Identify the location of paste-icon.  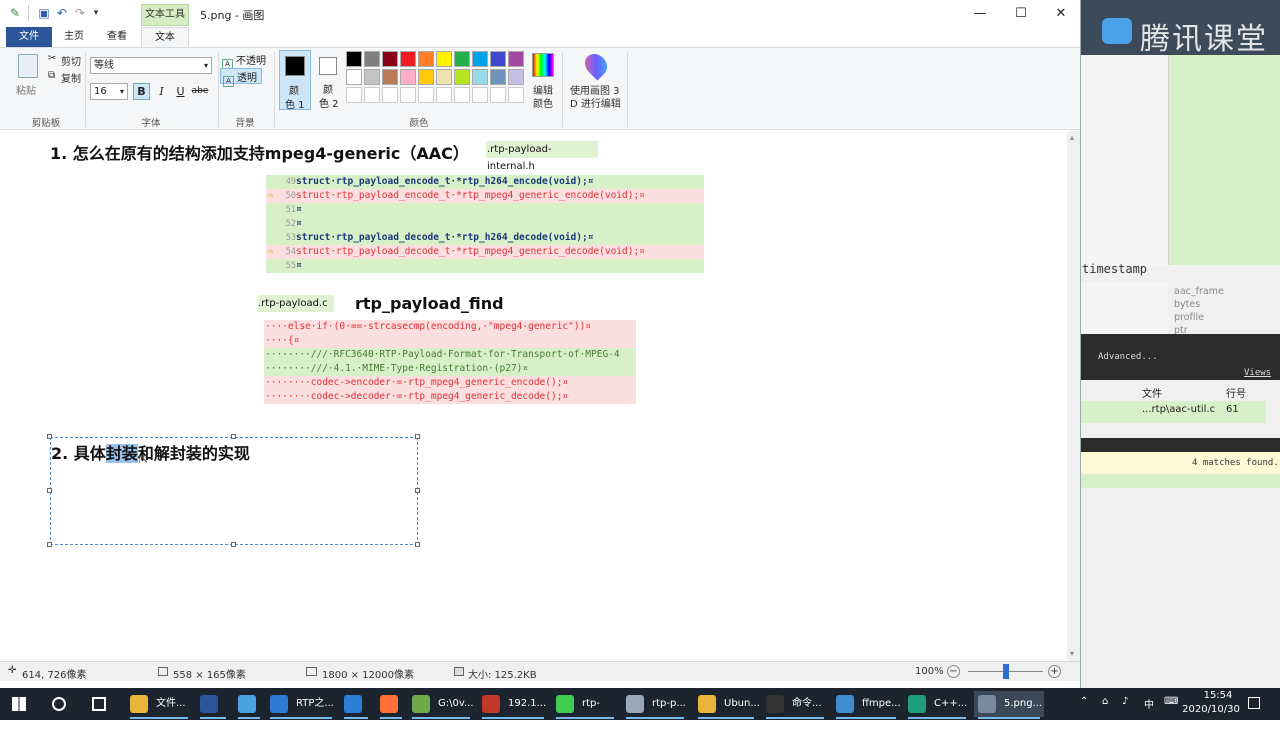
(28, 66).